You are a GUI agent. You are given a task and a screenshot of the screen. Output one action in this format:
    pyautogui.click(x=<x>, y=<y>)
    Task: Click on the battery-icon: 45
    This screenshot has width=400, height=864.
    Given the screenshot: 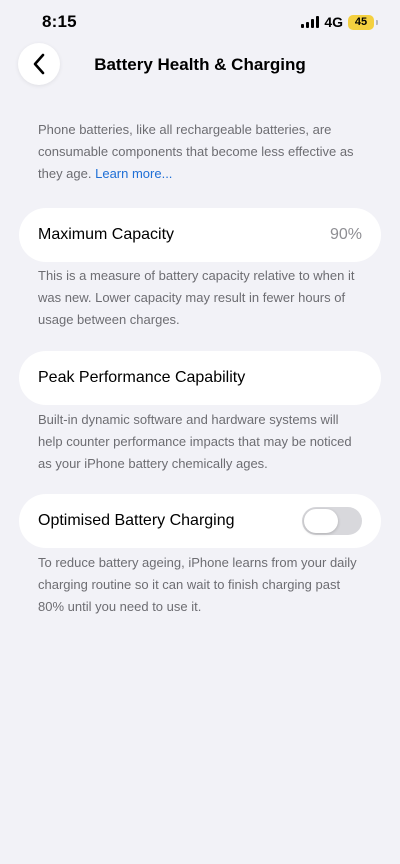 What is the action you would take?
    pyautogui.click(x=363, y=22)
    